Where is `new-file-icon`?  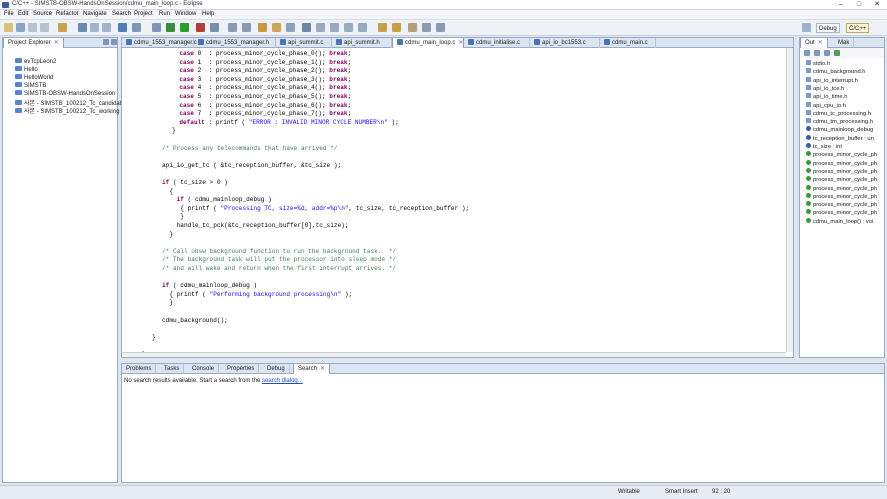 new-file-icon is located at coordinates (106, 27).